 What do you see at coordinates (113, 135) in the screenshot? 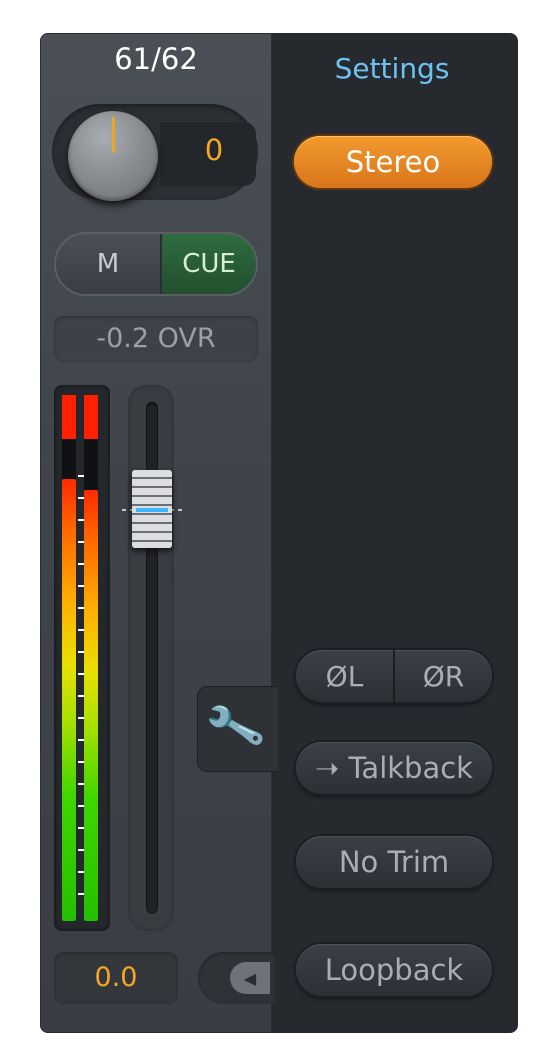
I see `gain-knob-pointer` at bounding box center [113, 135].